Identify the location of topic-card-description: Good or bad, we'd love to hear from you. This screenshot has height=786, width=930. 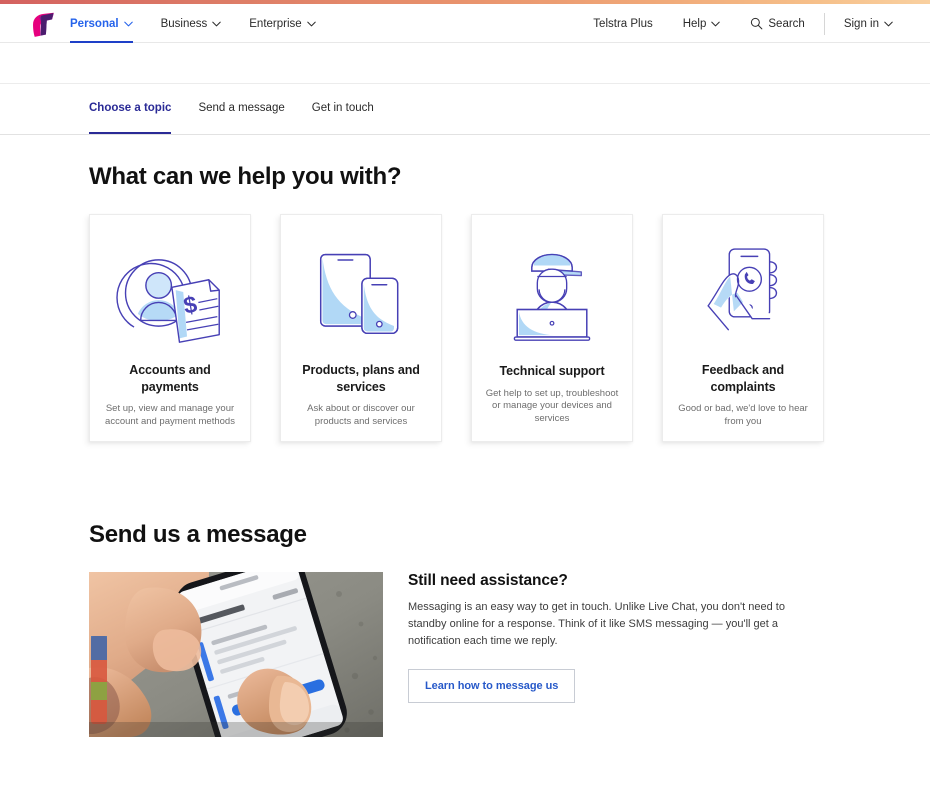
(743, 415).